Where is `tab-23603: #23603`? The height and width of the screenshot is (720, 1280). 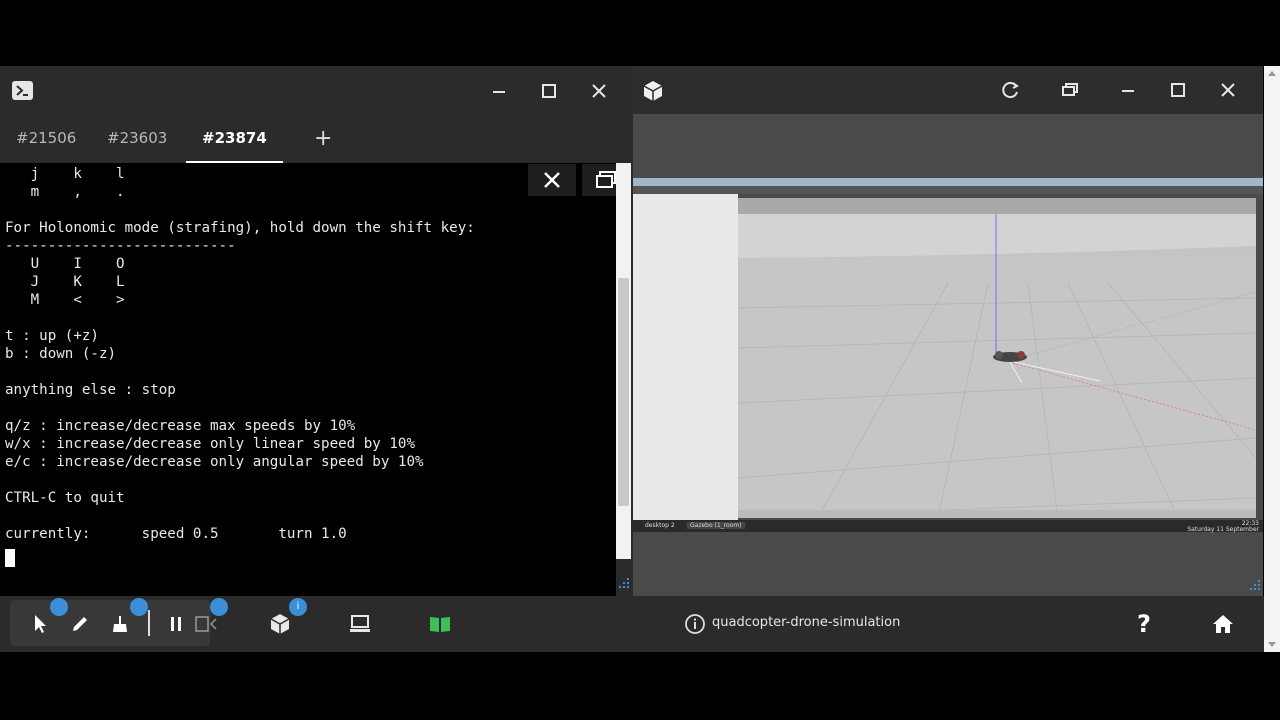
tab-23603: #23603 is located at coordinates (137, 138).